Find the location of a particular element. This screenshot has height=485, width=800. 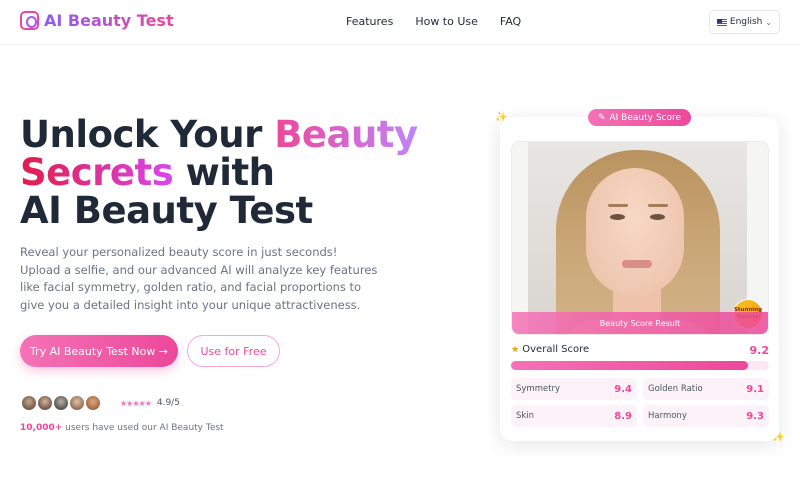

overall-score-bar is located at coordinates (640, 365).